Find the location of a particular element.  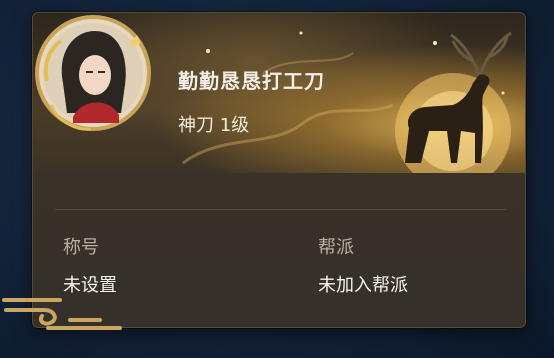

guild-label: 帮派 is located at coordinates (336, 247).